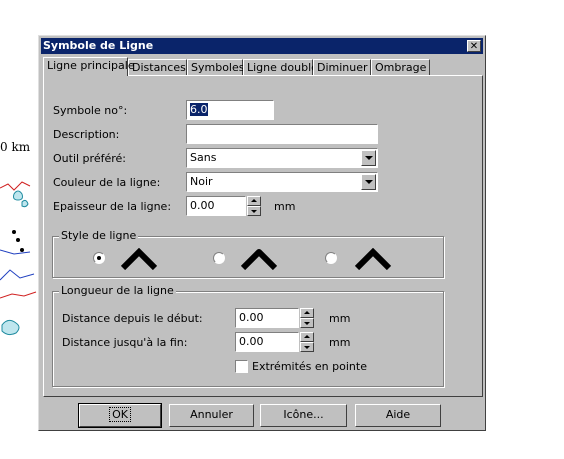  What do you see at coordinates (215, 67) in the screenshot?
I see `tab-symboles: Symboles` at bounding box center [215, 67].